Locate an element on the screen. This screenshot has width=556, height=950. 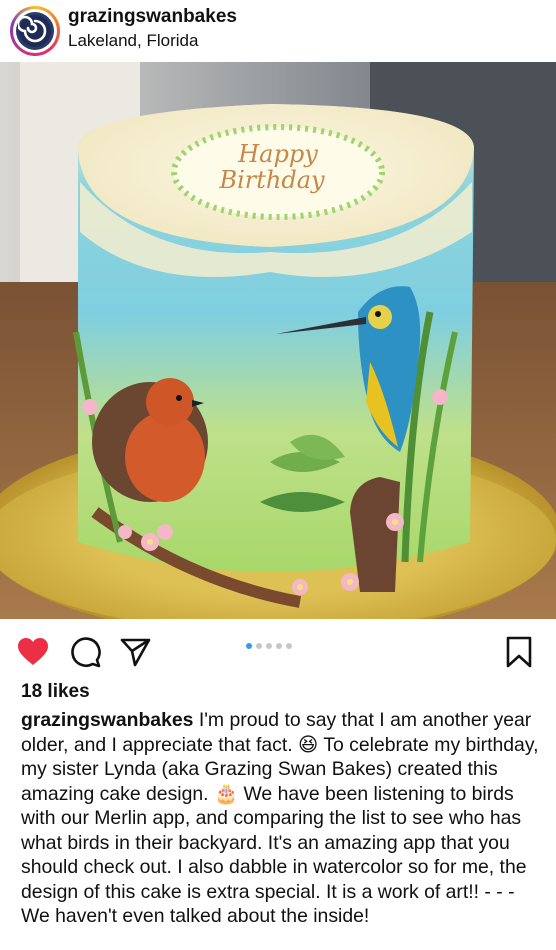
post-username: grazingswanbakes is located at coordinates (152, 17).